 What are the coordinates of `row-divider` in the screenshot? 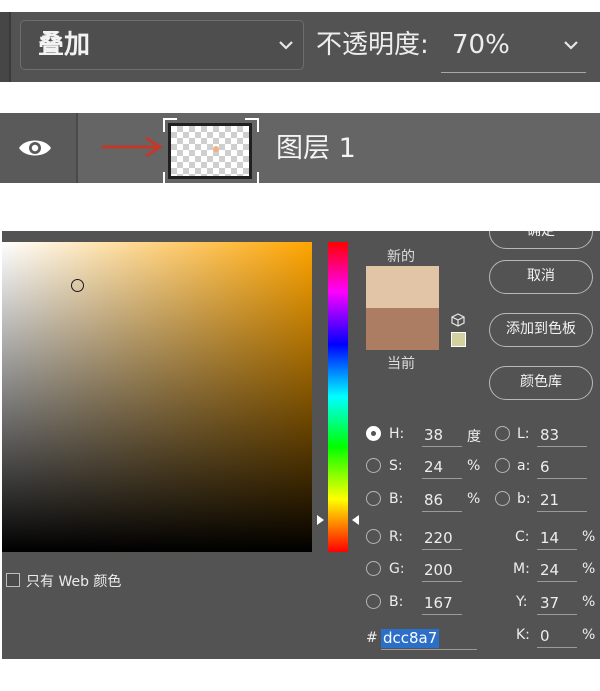 It's located at (77, 148).